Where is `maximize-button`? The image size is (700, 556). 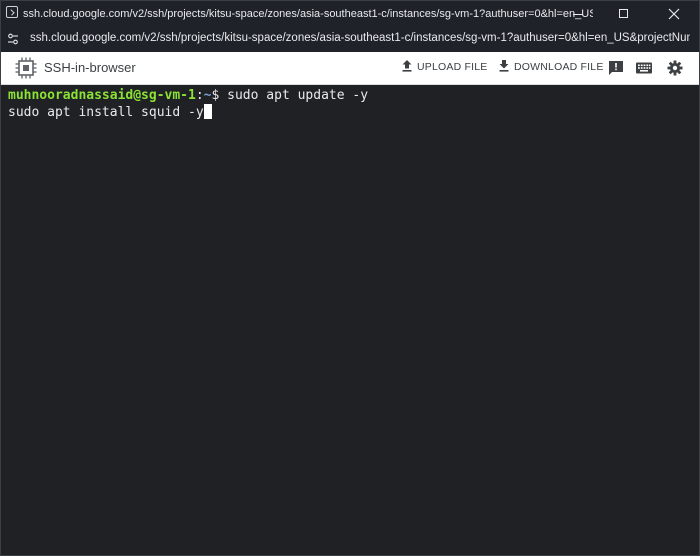
maximize-button is located at coordinates (624, 14).